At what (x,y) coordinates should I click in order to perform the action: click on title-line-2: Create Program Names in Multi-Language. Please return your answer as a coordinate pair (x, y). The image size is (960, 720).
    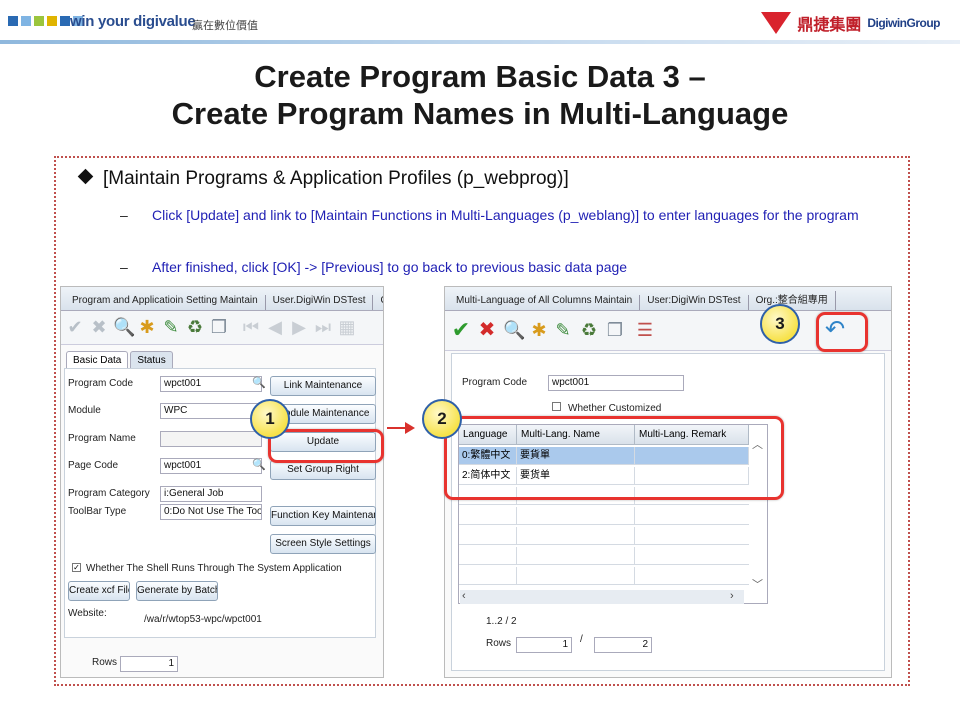
    Looking at the image, I should click on (480, 113).